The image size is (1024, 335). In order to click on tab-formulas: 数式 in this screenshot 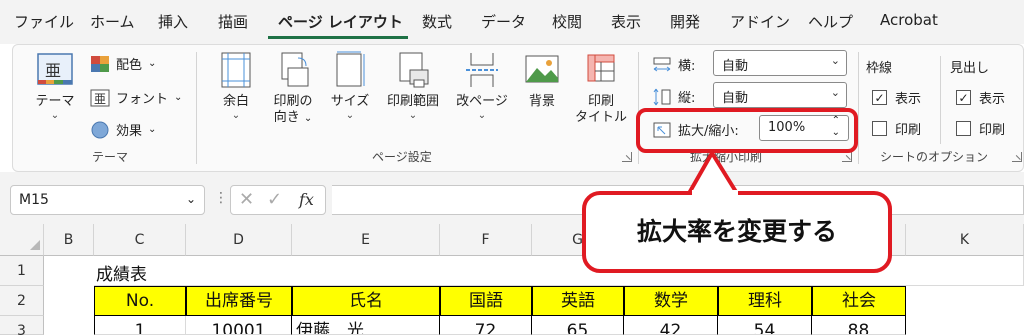, I will do `click(437, 21)`.